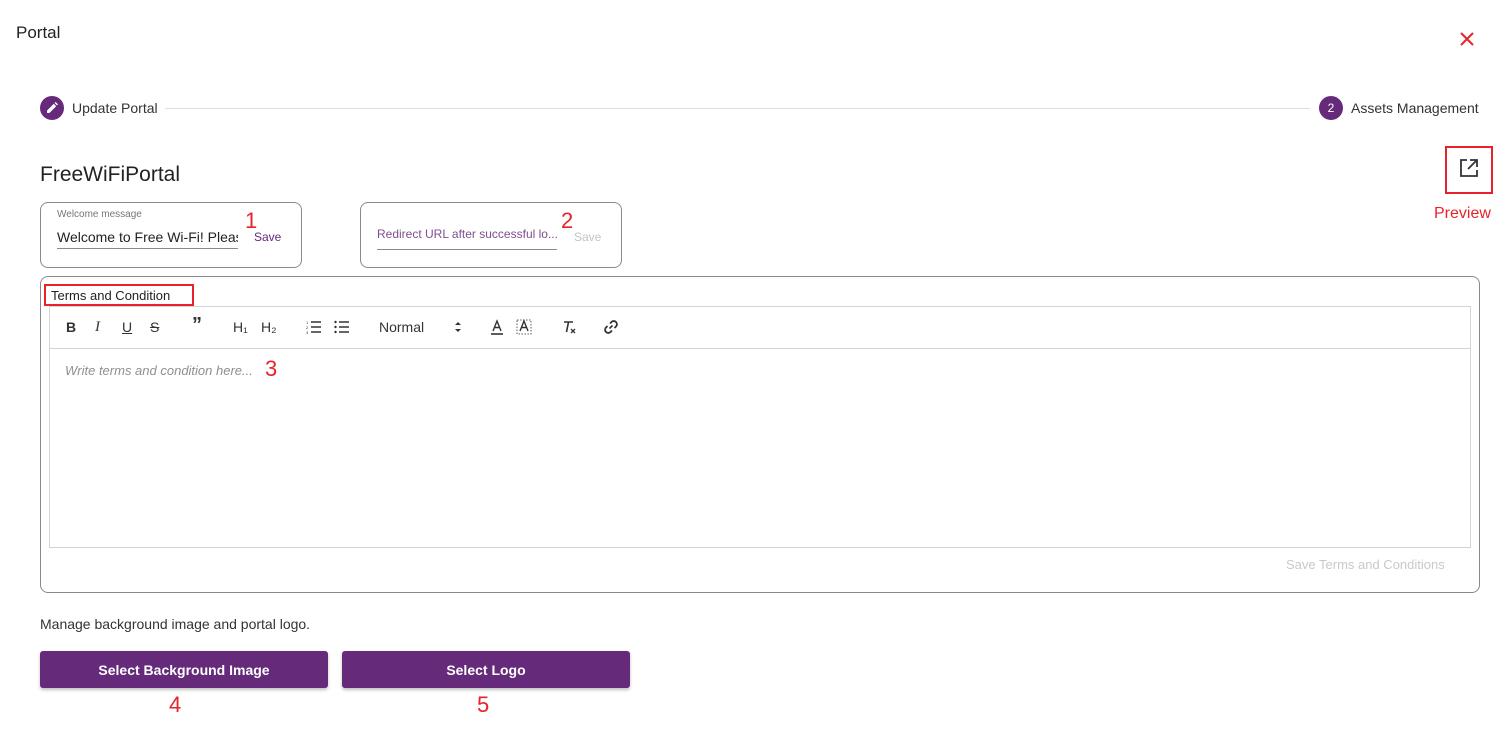 The width and height of the screenshot is (1509, 741). What do you see at coordinates (524, 328) in the screenshot?
I see `background-color-icon` at bounding box center [524, 328].